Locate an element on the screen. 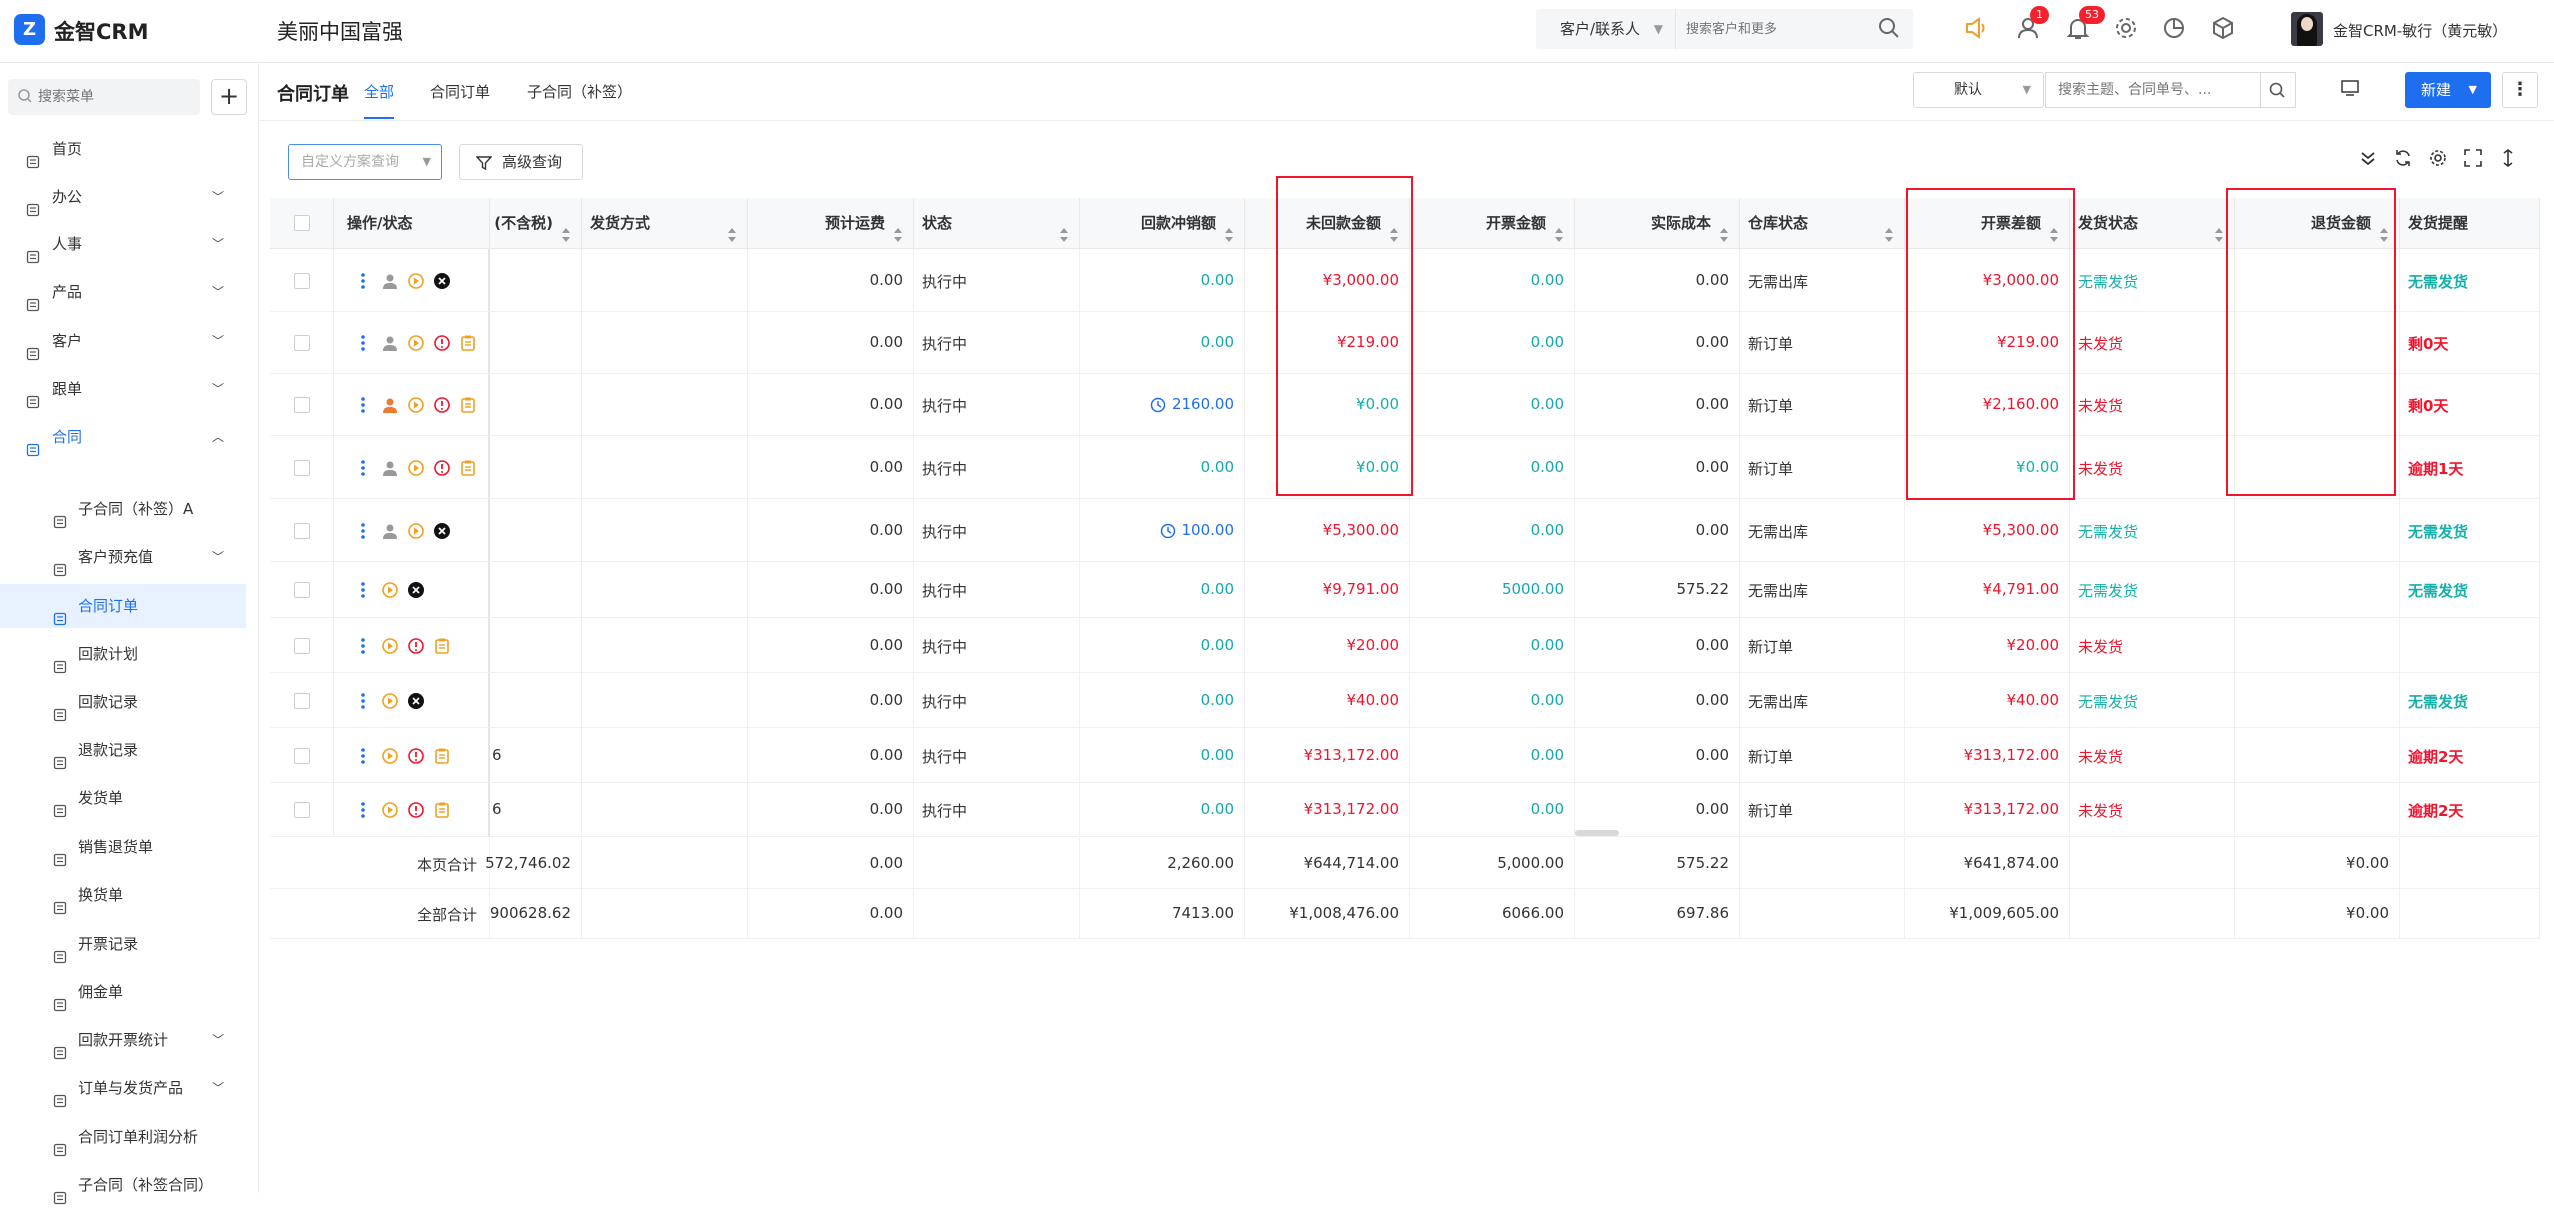  avatar is located at coordinates (2307, 29).